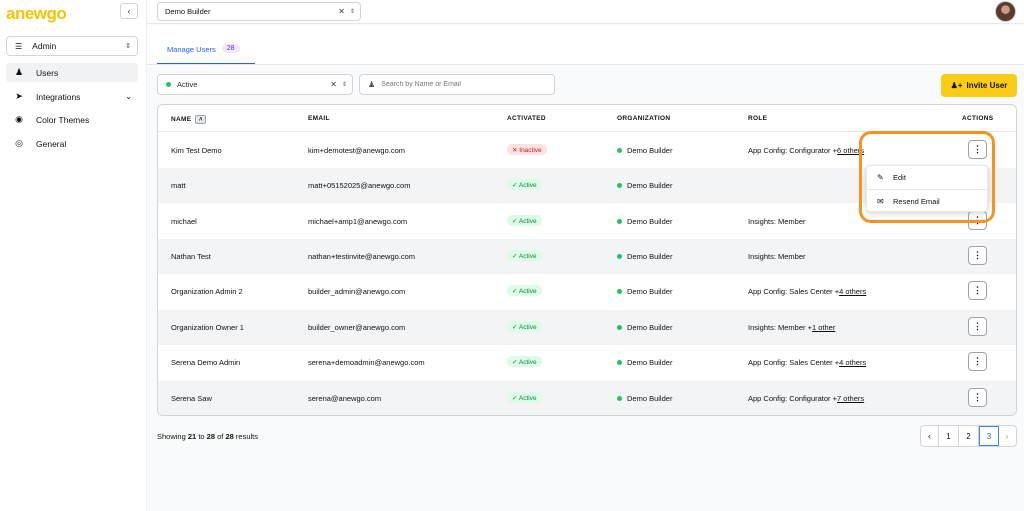  Describe the element at coordinates (207, 327) in the screenshot. I see `user-name: Organization Owner 1` at that location.